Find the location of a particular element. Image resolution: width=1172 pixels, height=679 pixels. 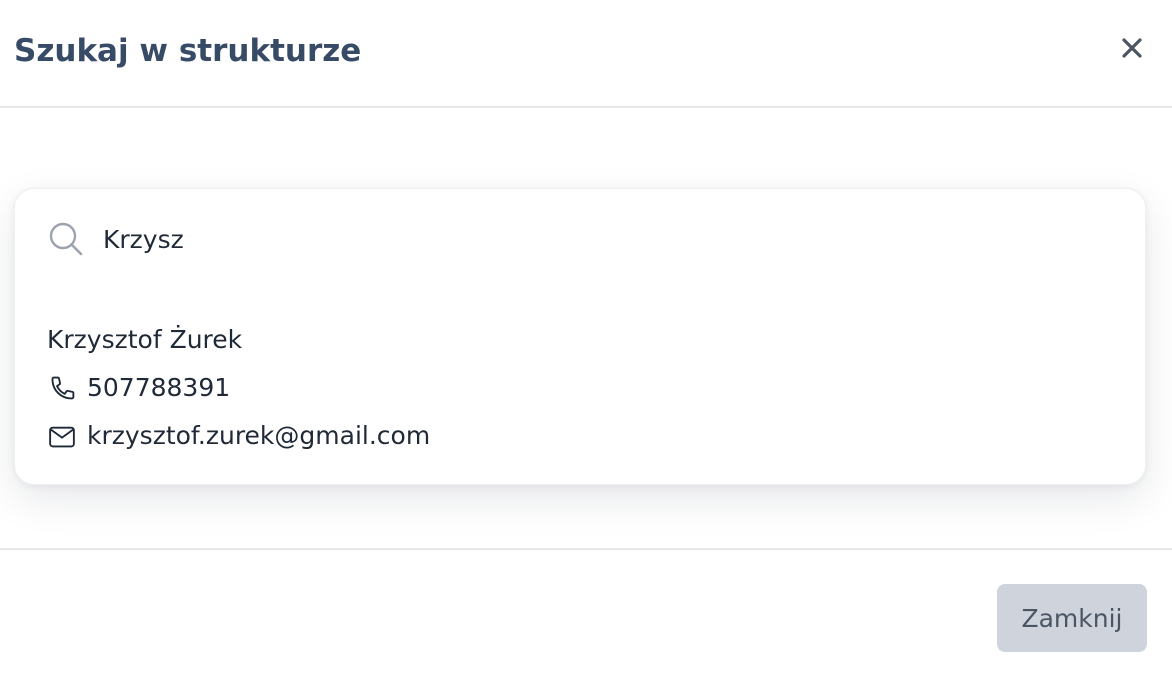

result-name: Krzysztof Żurek is located at coordinates (145, 339).